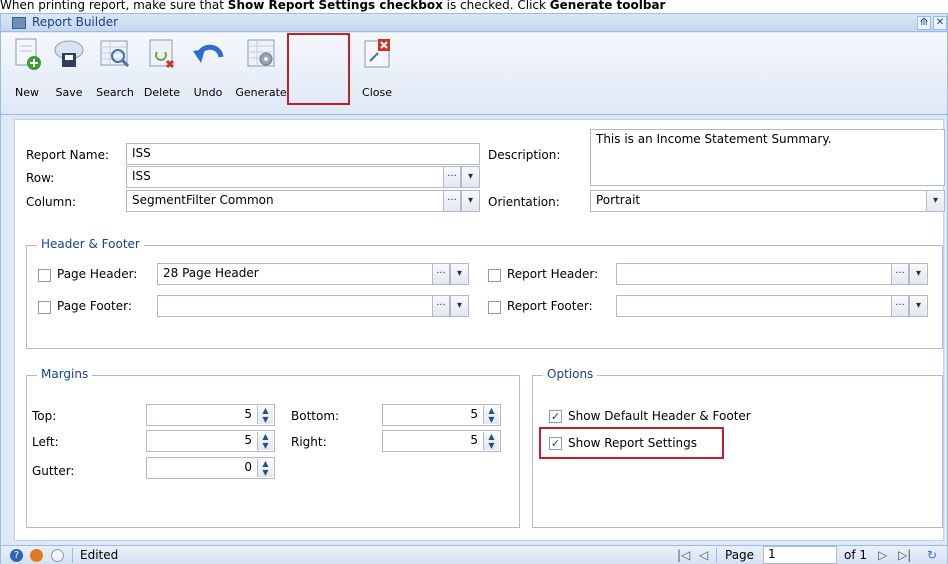 The image size is (948, 564). What do you see at coordinates (555, 416) in the screenshot?
I see `show-default-header-footer-checkbox: ✓` at bounding box center [555, 416].